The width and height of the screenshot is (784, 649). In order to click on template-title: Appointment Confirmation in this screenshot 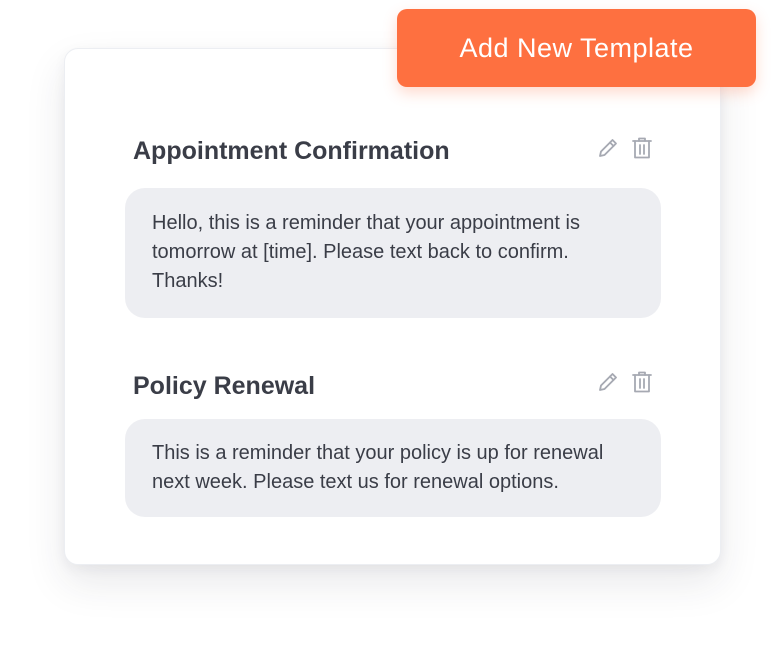, I will do `click(291, 151)`.